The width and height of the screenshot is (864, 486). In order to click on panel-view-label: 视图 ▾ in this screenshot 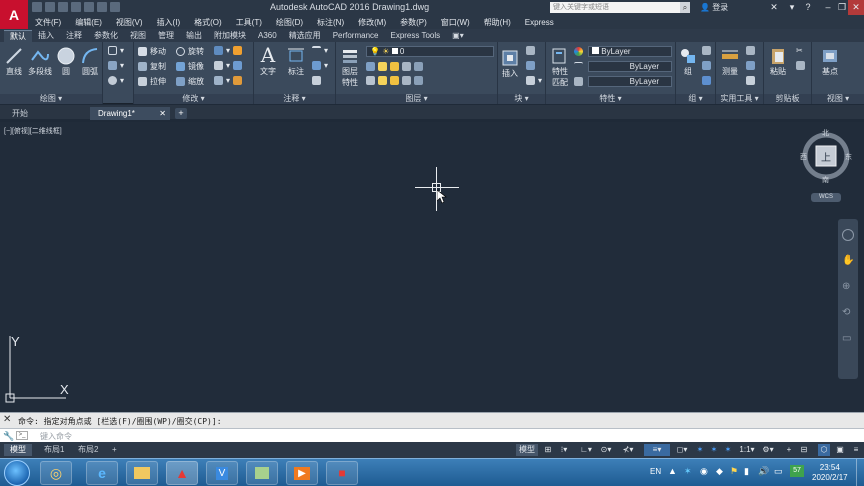, I will do `click(838, 99)`.